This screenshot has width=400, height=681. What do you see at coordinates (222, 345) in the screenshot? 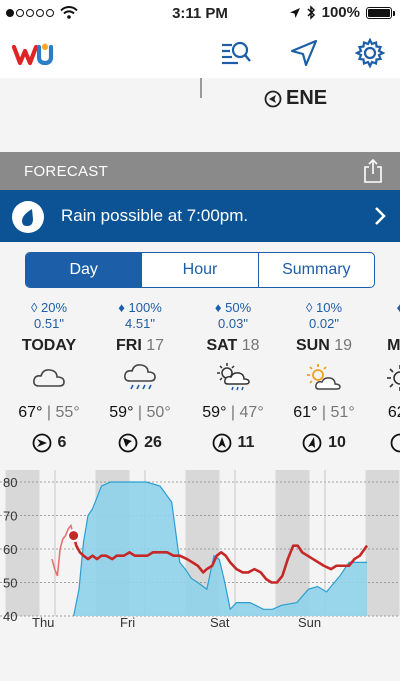
I see `day-name: SAT` at bounding box center [222, 345].